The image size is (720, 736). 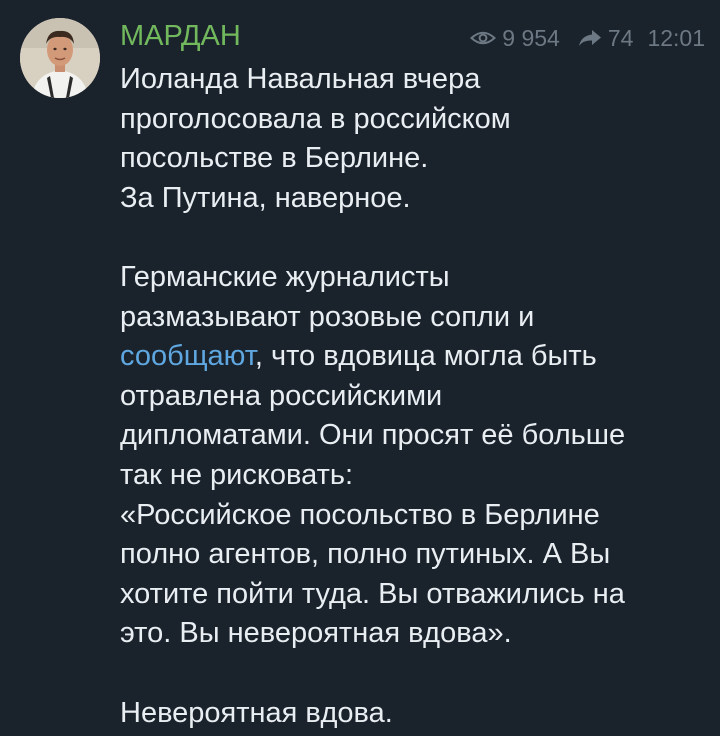 What do you see at coordinates (412, 36) in the screenshot?
I see `post-header: МАРДАН 9 954 74 12:01` at bounding box center [412, 36].